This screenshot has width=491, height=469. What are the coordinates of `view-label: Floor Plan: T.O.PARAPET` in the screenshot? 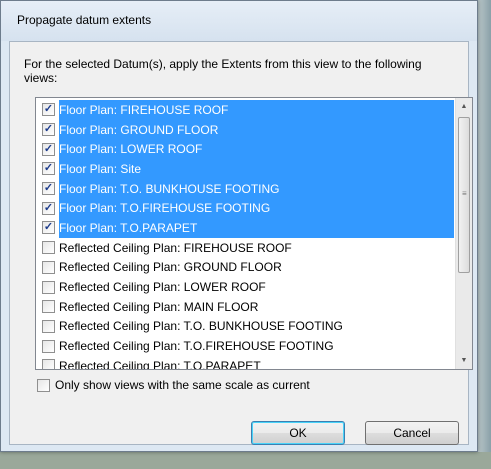 It's located at (128, 227).